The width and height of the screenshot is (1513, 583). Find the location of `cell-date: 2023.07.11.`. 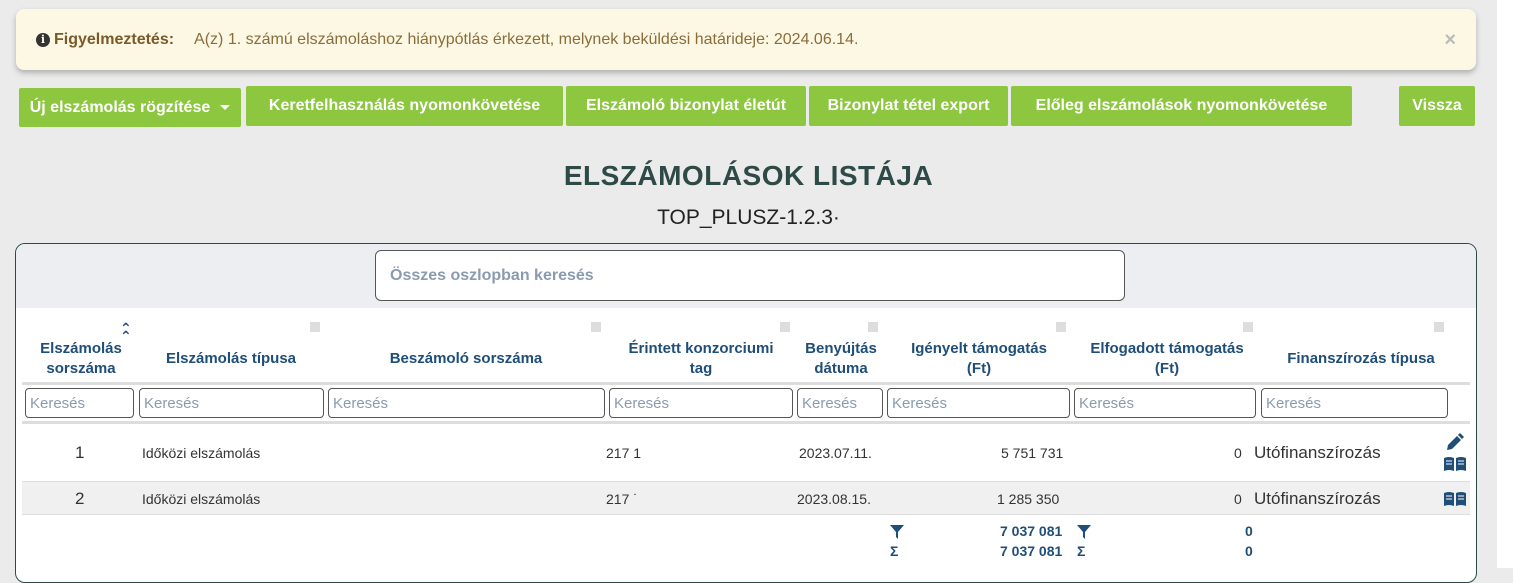

cell-date: 2023.07.11. is located at coordinates (835, 453).